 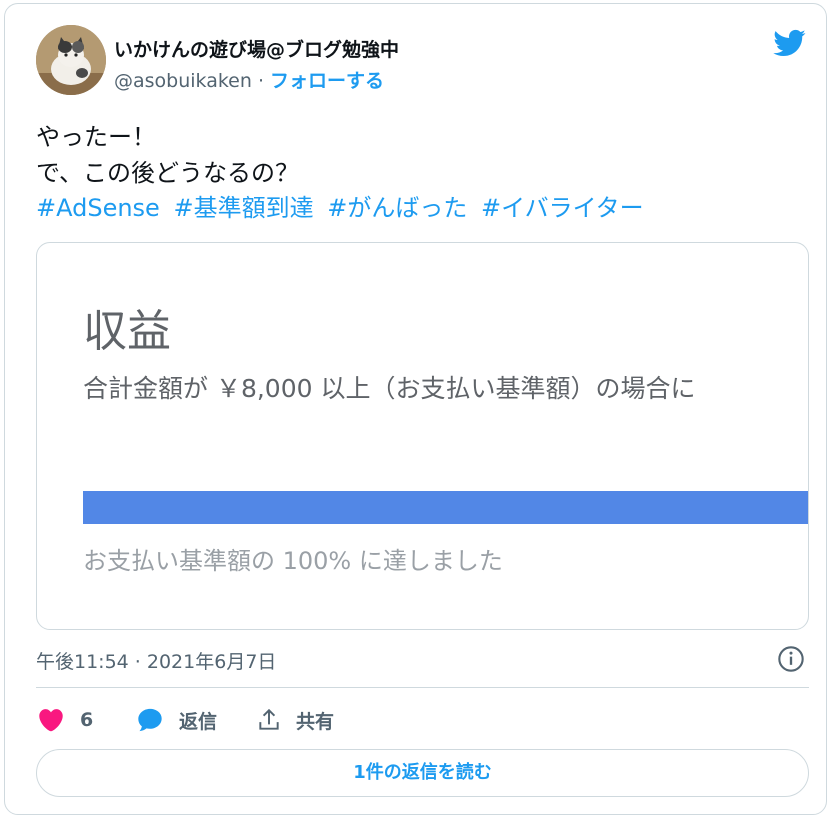 I want to click on twitter-bird-icon, so click(x=789, y=43).